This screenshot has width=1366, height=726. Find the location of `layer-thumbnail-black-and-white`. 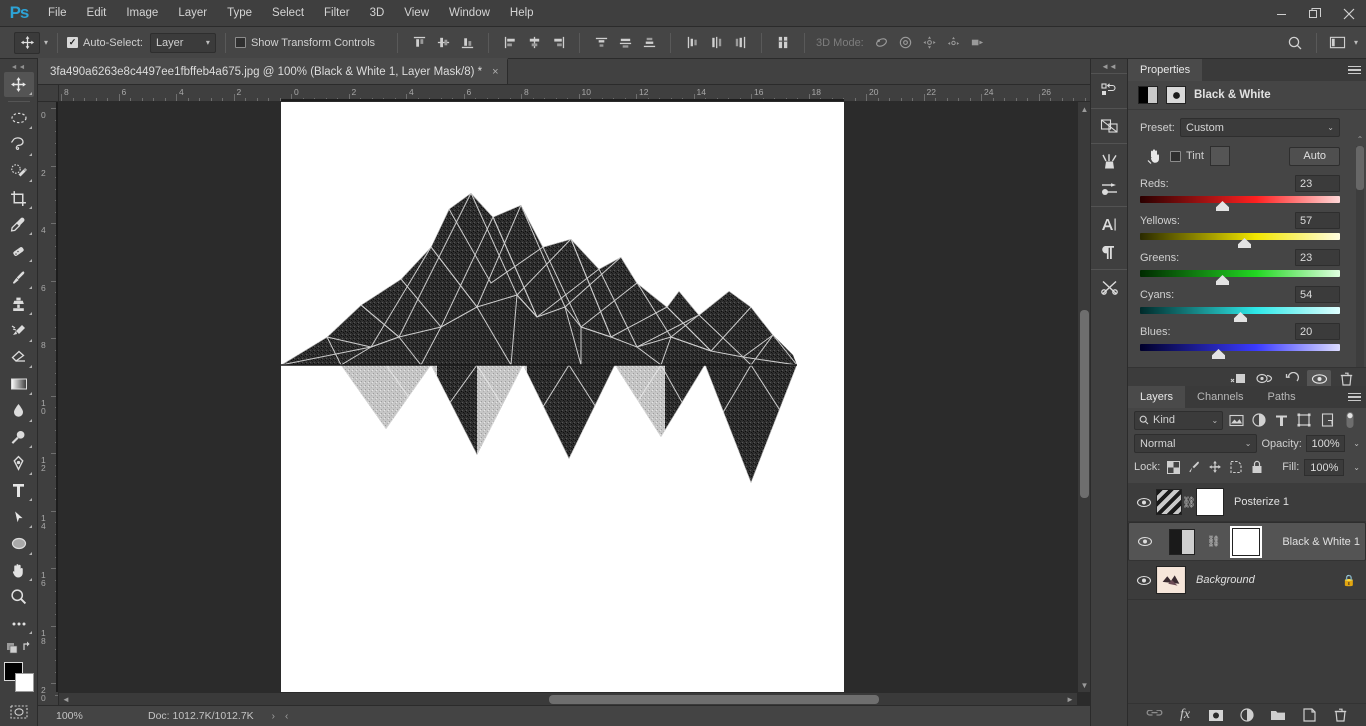

layer-thumbnail-black-and-white is located at coordinates (1181, 541).